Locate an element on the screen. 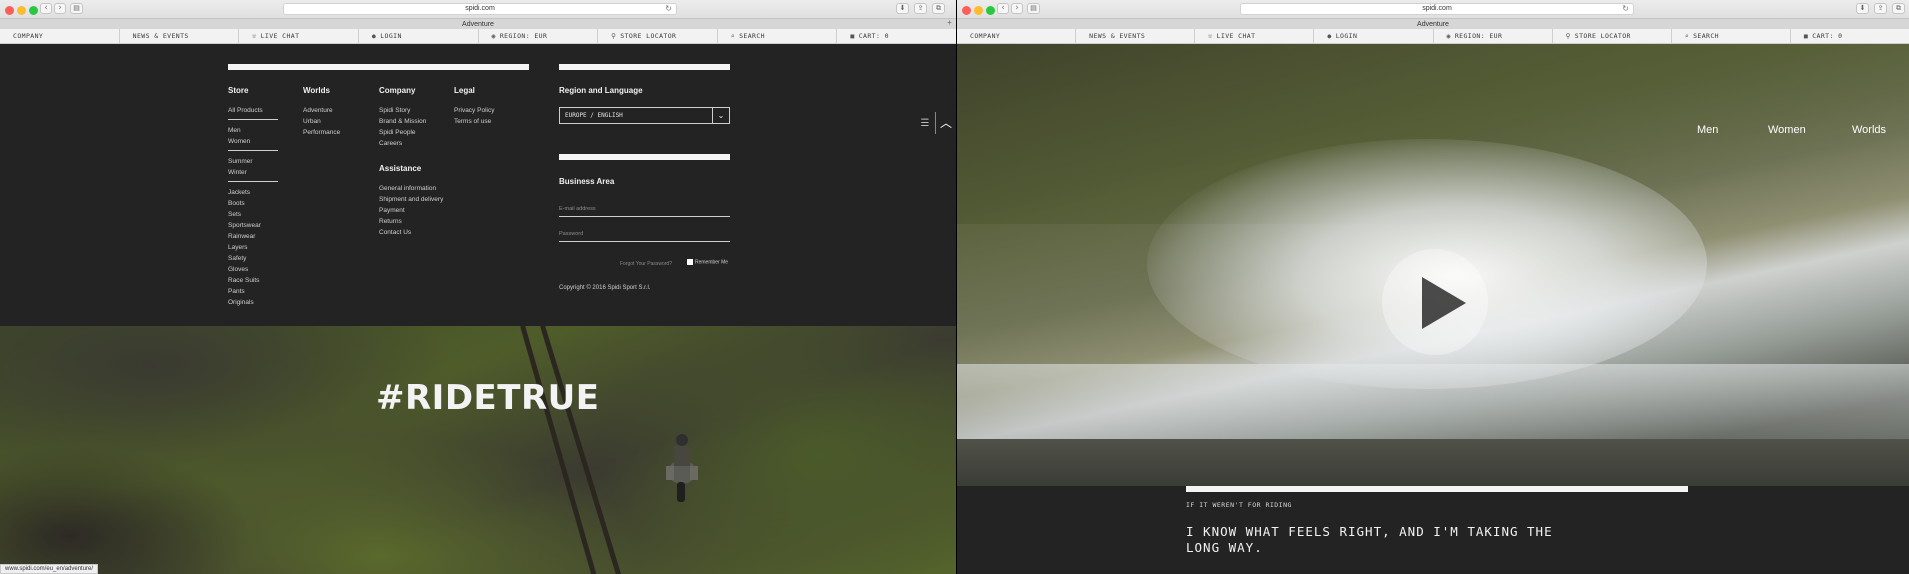 The width and height of the screenshot is (1909, 574). footer-link: Payment is located at coordinates (411, 210).